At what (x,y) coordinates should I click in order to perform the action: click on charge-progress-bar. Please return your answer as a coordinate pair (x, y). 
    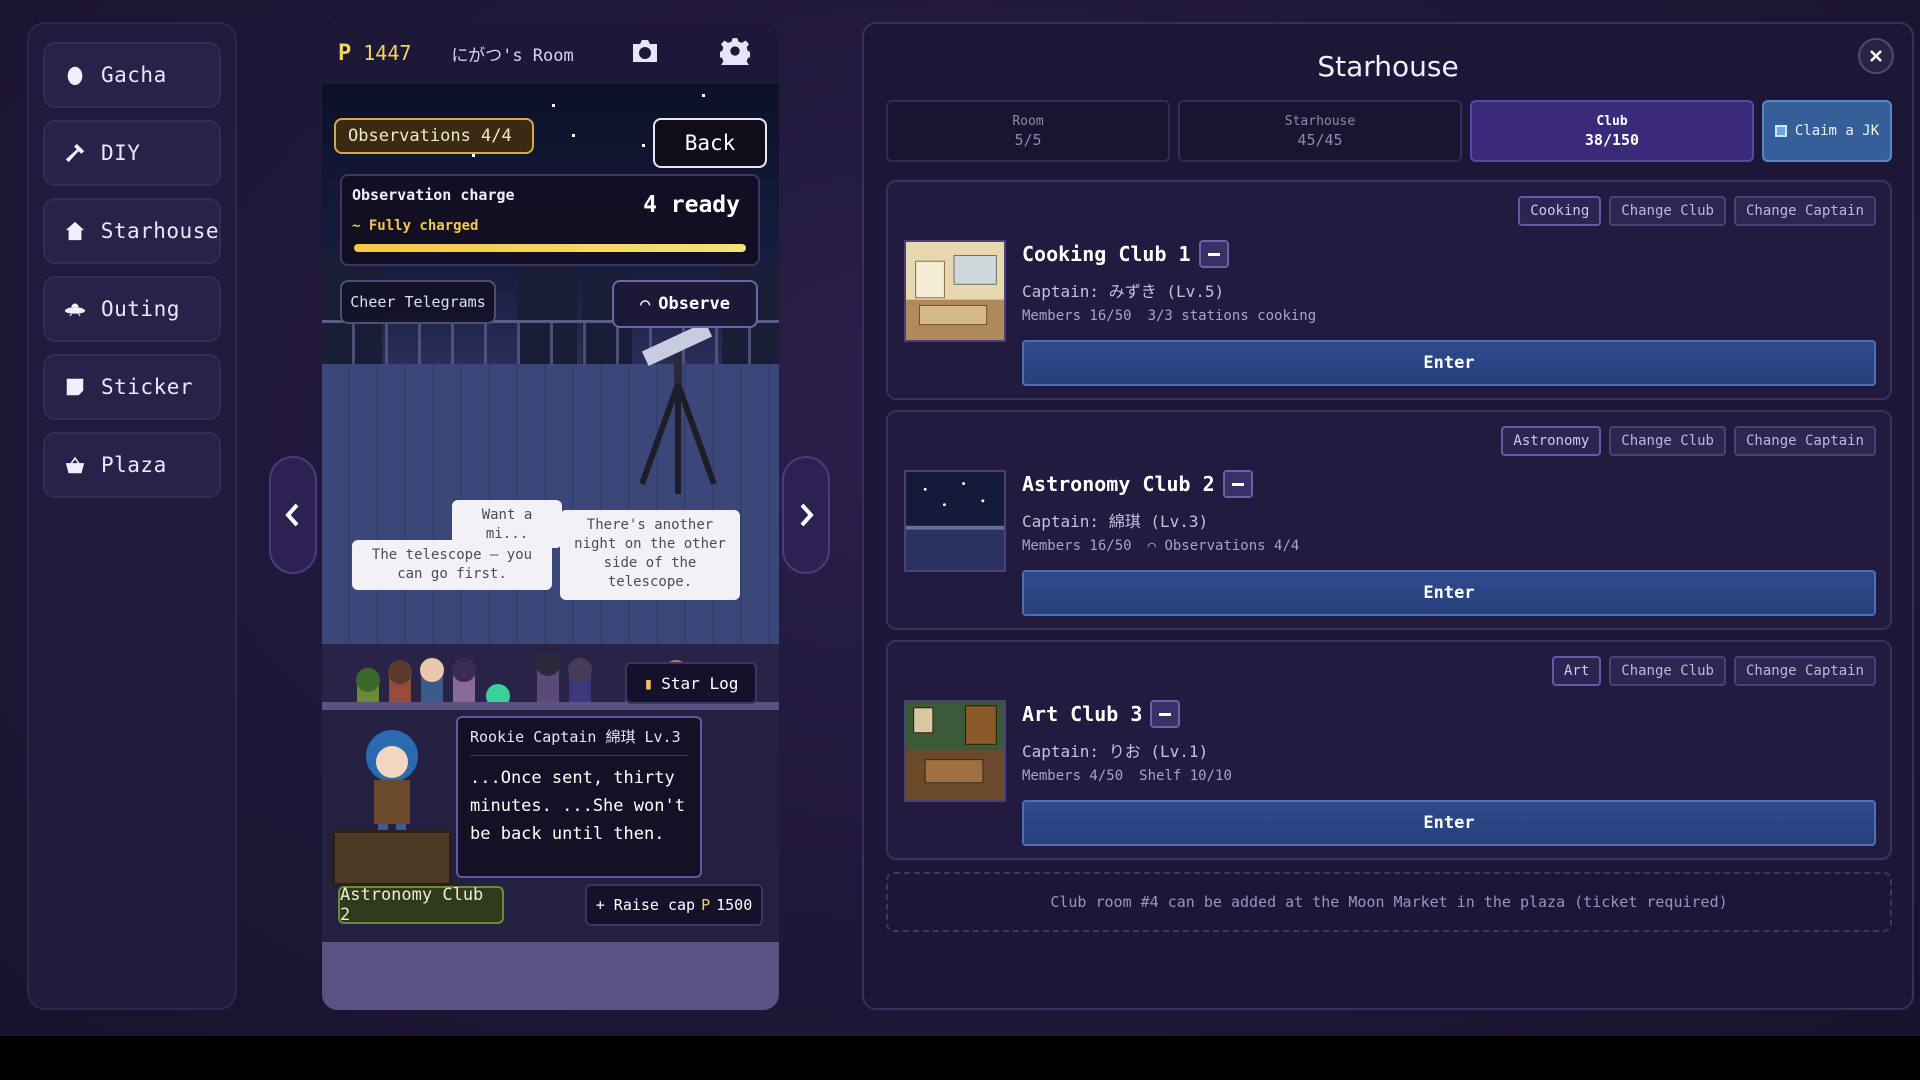
    Looking at the image, I should click on (550, 248).